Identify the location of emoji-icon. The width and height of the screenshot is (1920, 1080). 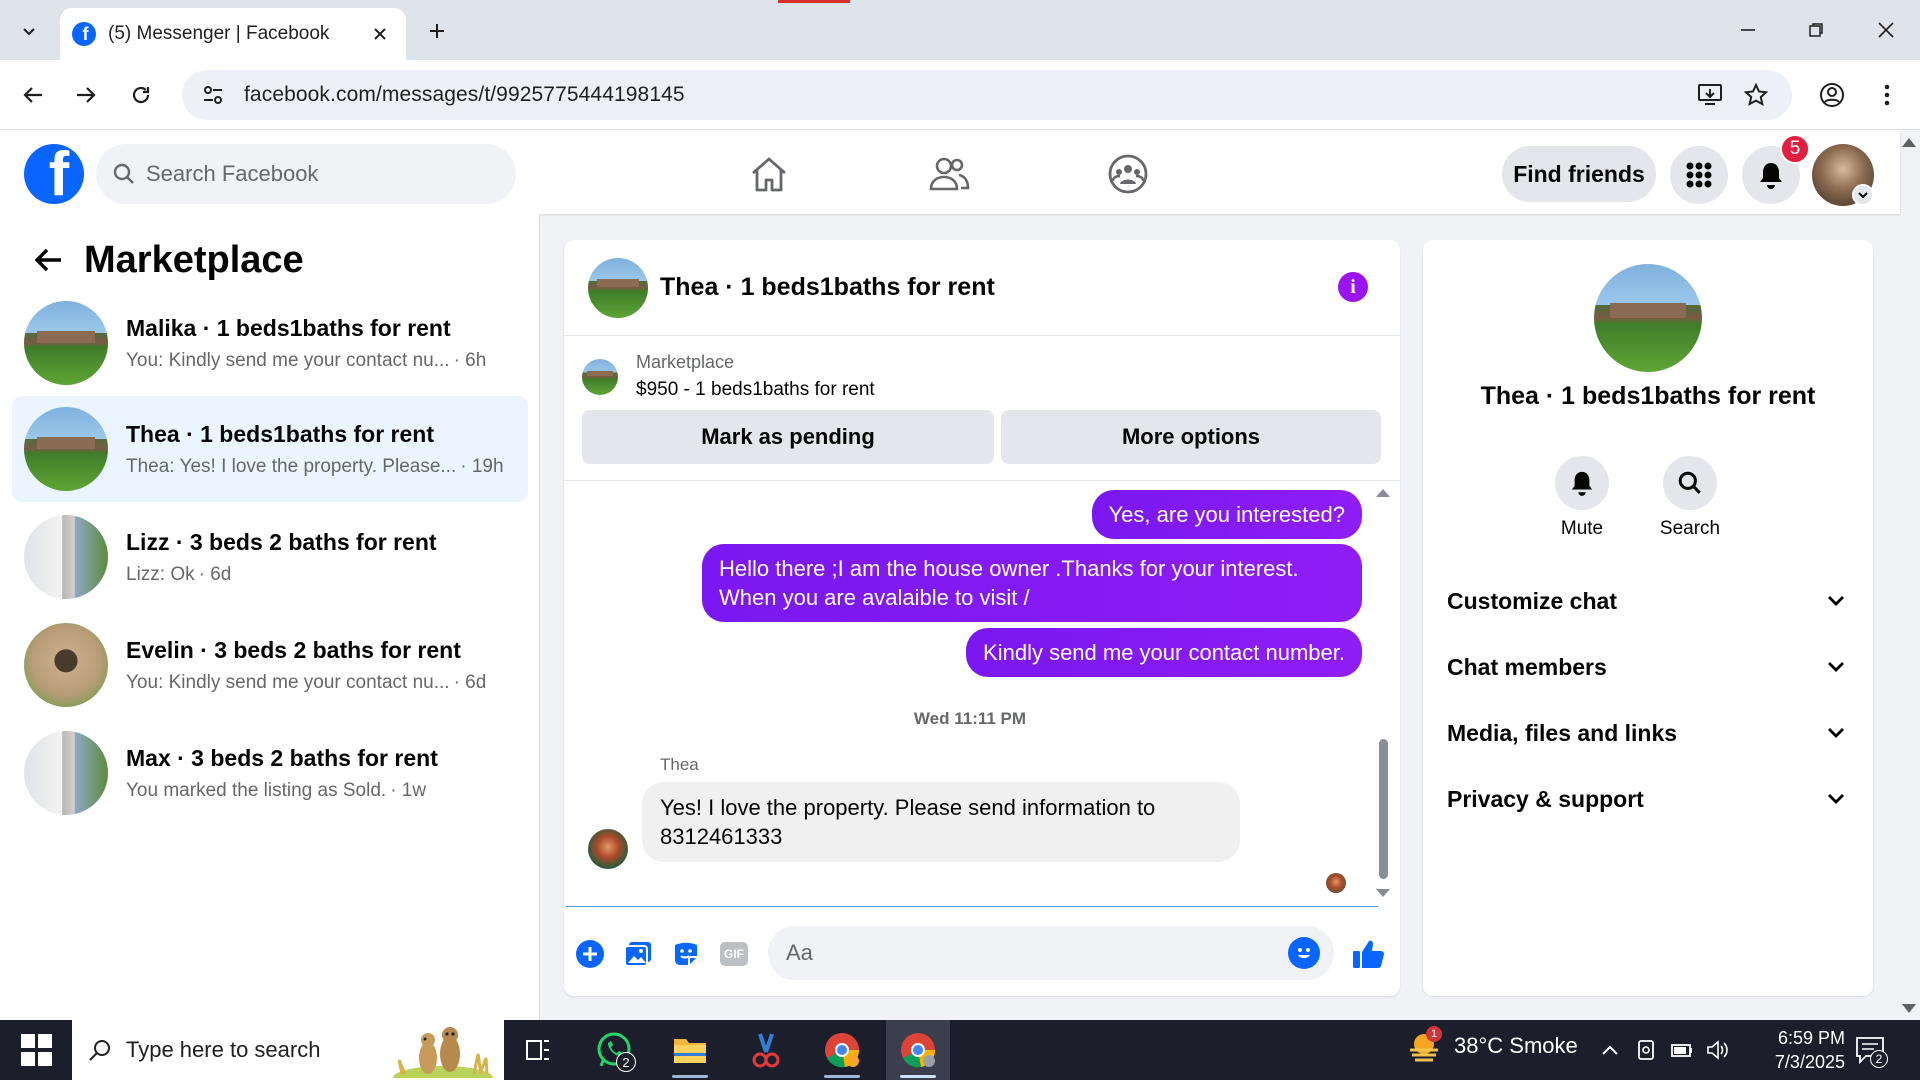
(1304, 953).